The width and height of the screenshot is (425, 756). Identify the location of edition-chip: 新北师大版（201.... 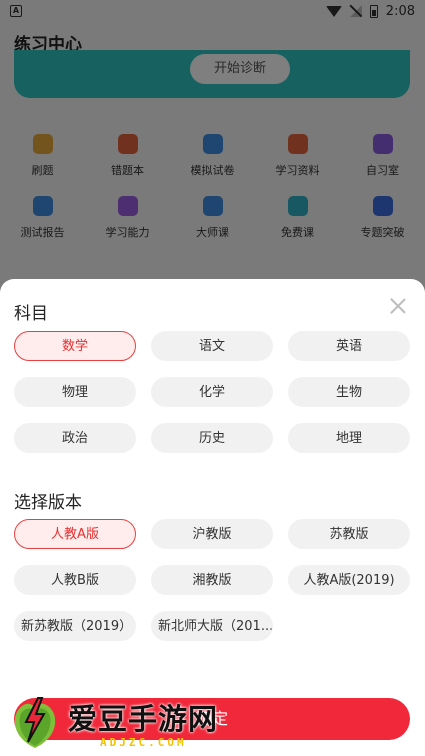
(212, 626).